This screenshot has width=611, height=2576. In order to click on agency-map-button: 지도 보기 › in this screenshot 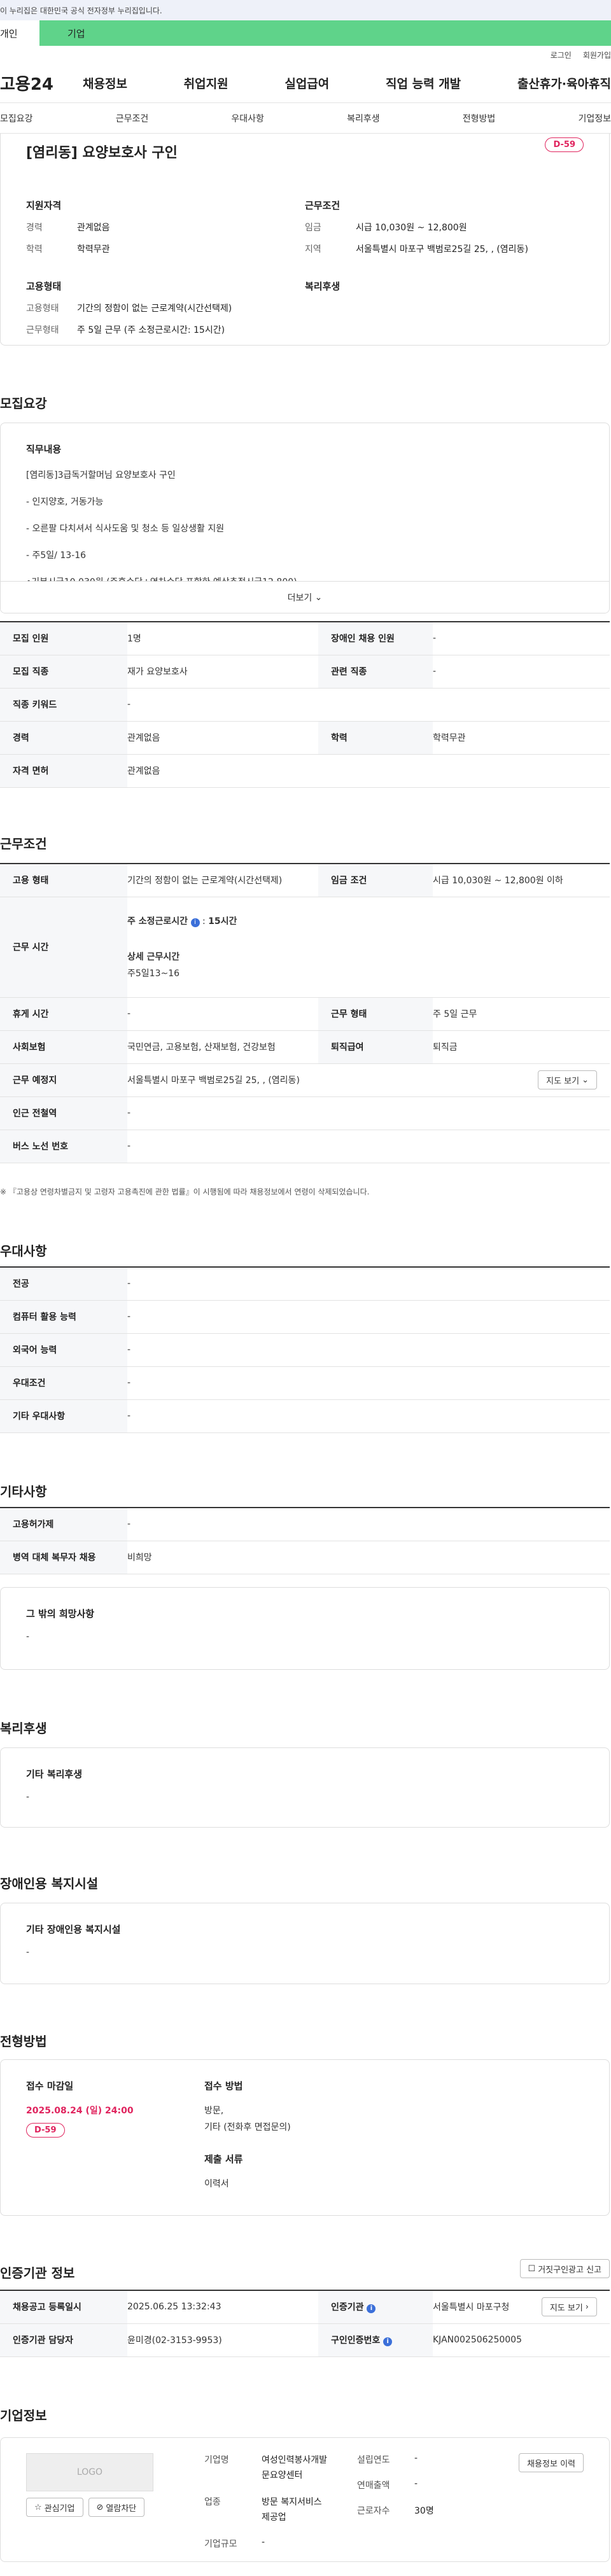, I will do `click(569, 2307)`.